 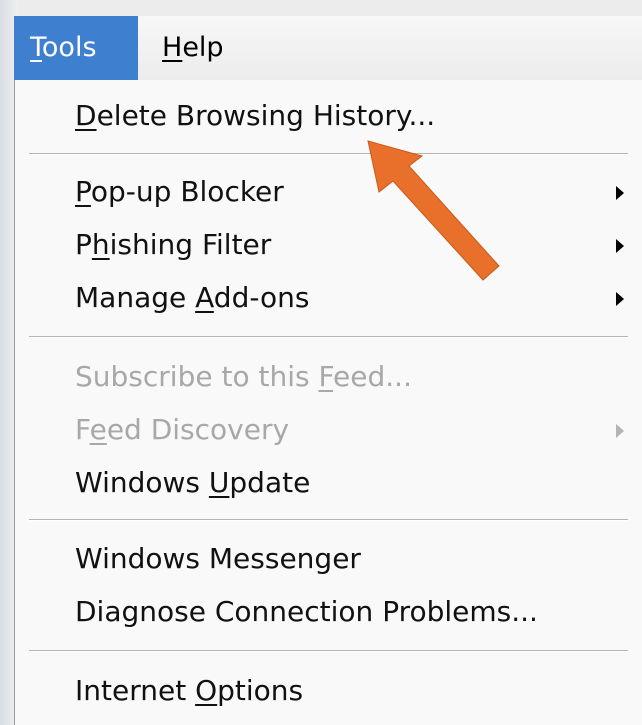 What do you see at coordinates (86, 115) in the screenshot?
I see `mnemonic-d: D` at bounding box center [86, 115].